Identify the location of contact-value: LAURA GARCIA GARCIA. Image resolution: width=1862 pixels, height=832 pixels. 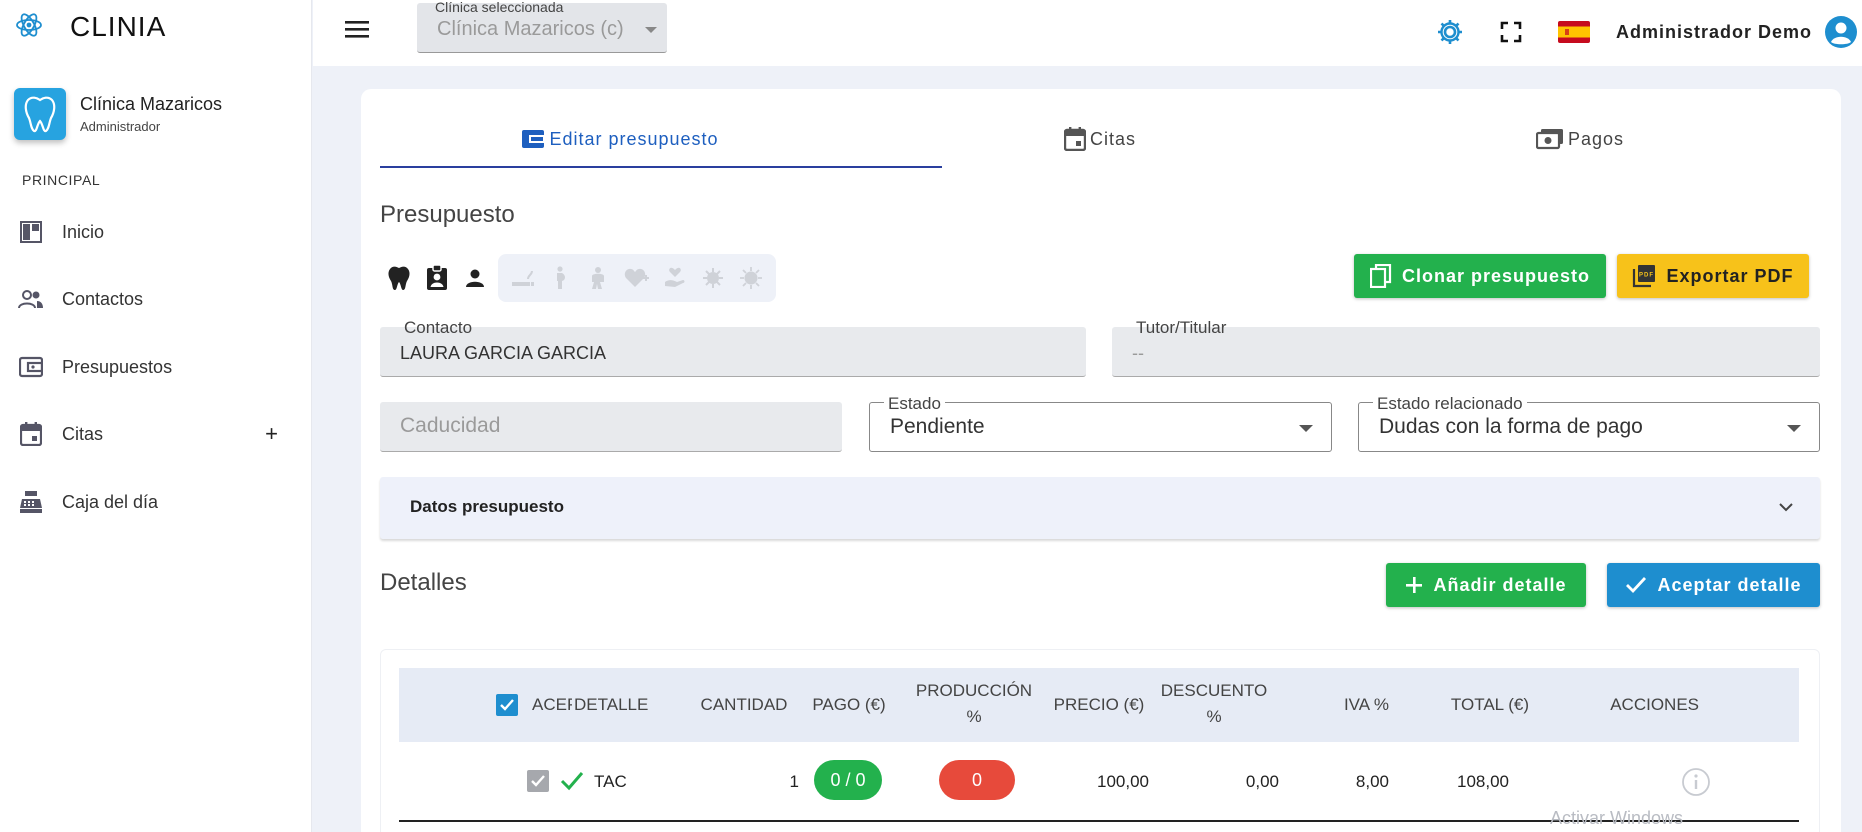
(503, 353).